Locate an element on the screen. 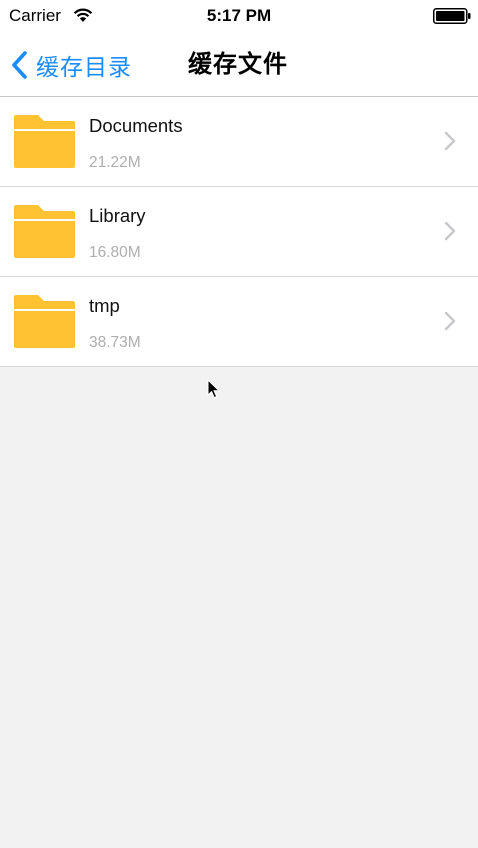  status-bar: Carrier 5:17 PM is located at coordinates (239, 16).